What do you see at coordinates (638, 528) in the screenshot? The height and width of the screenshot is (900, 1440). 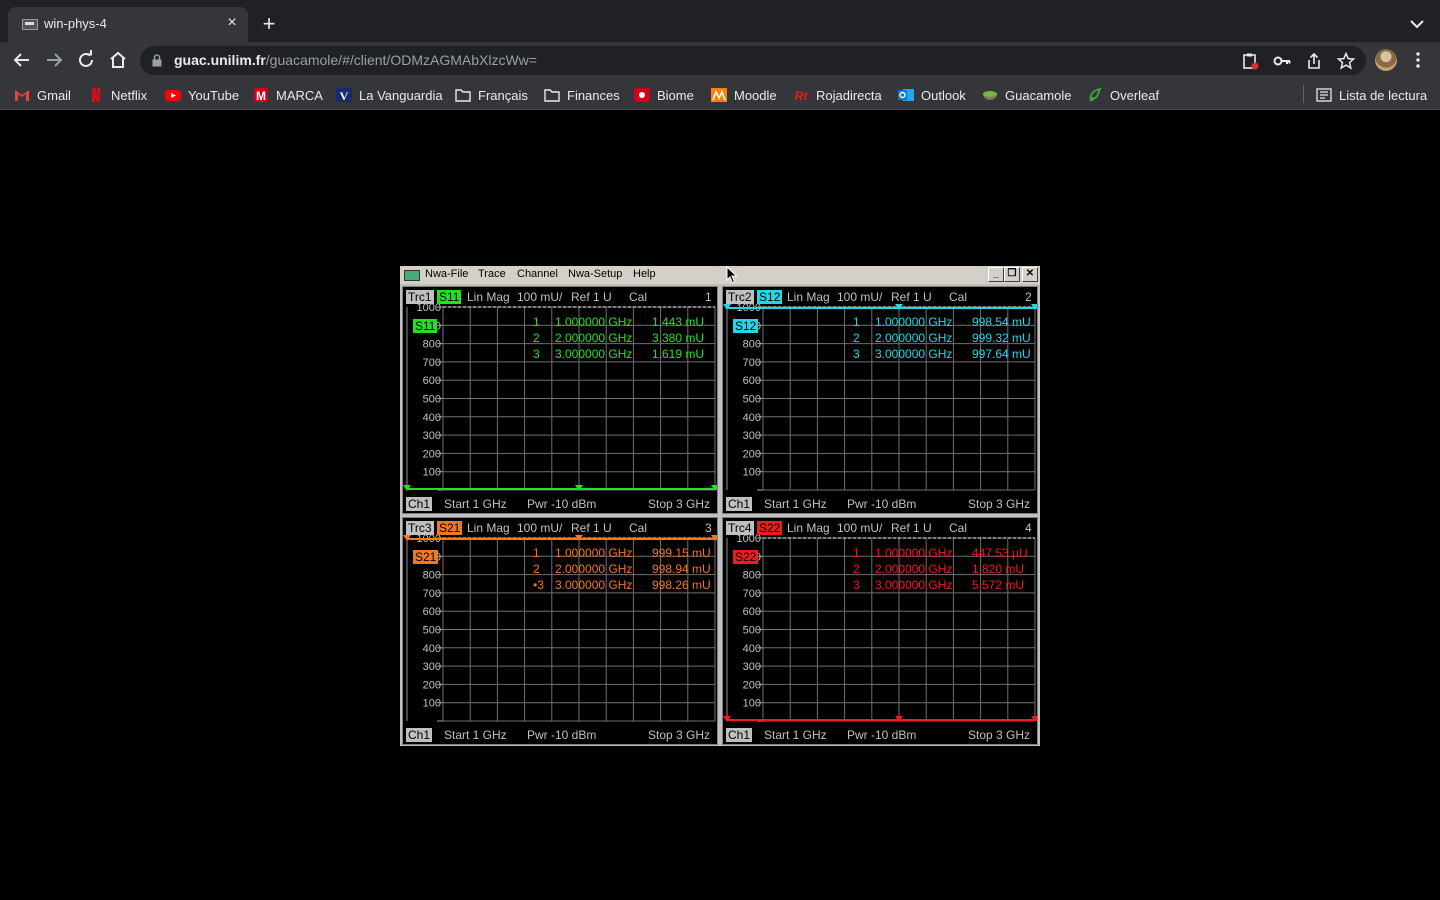 I see `cal-label: Cal` at bounding box center [638, 528].